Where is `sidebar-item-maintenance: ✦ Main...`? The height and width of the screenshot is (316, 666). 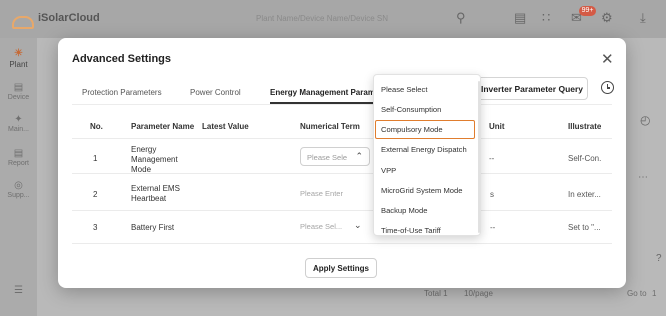
sidebar-item-maintenance: ✦ Main... is located at coordinates (18, 123).